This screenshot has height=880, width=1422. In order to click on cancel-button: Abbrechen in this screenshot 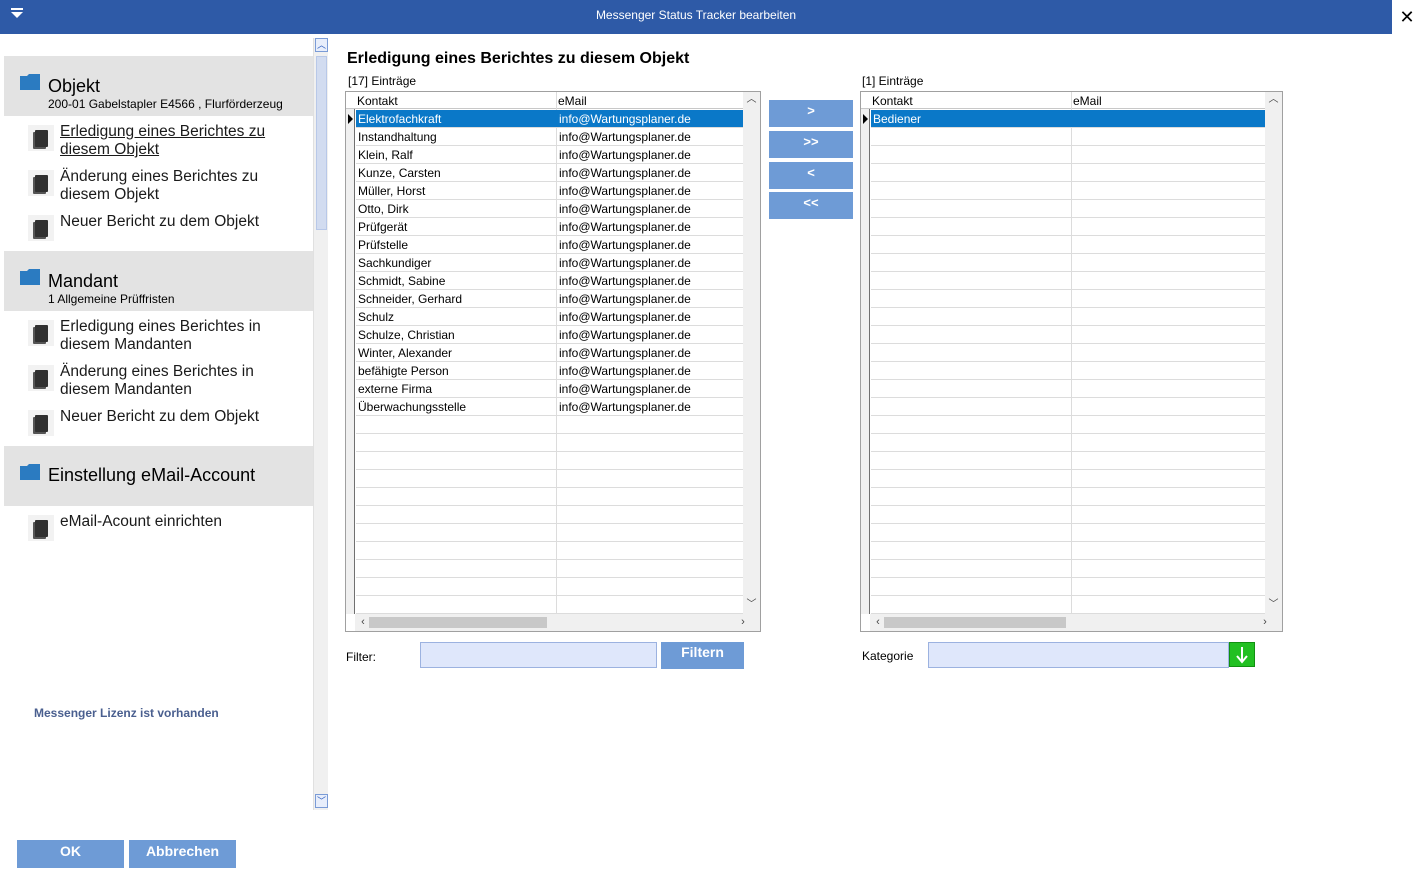, I will do `click(182, 854)`.